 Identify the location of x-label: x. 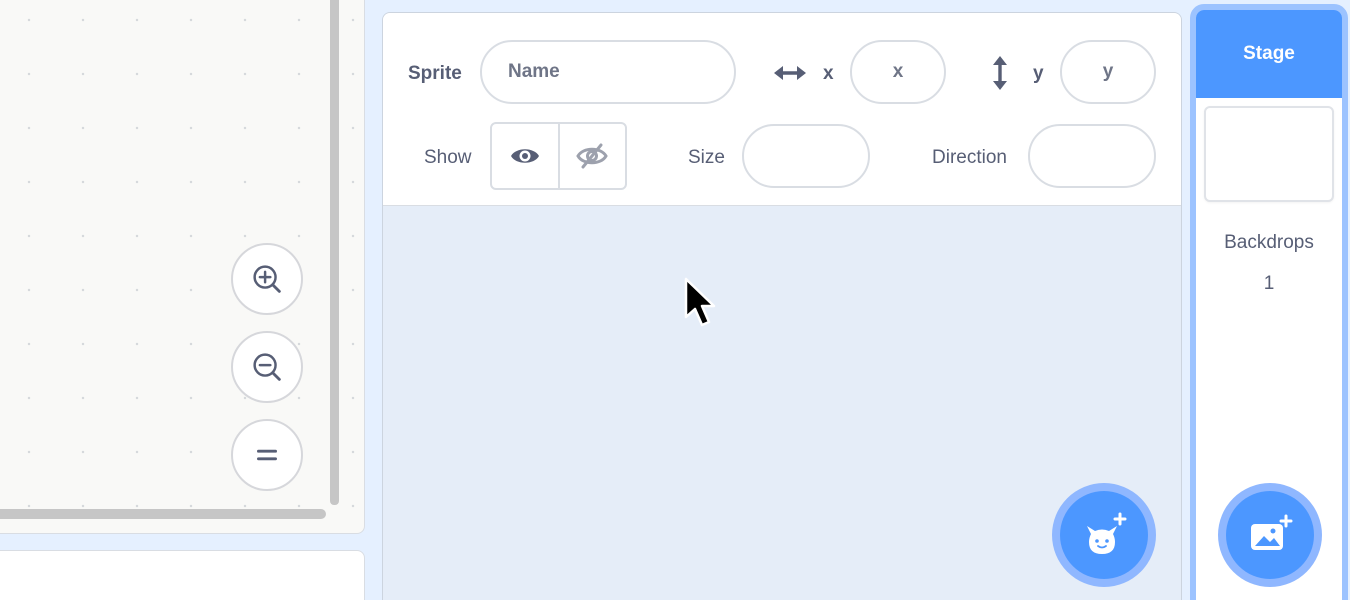
(828, 73).